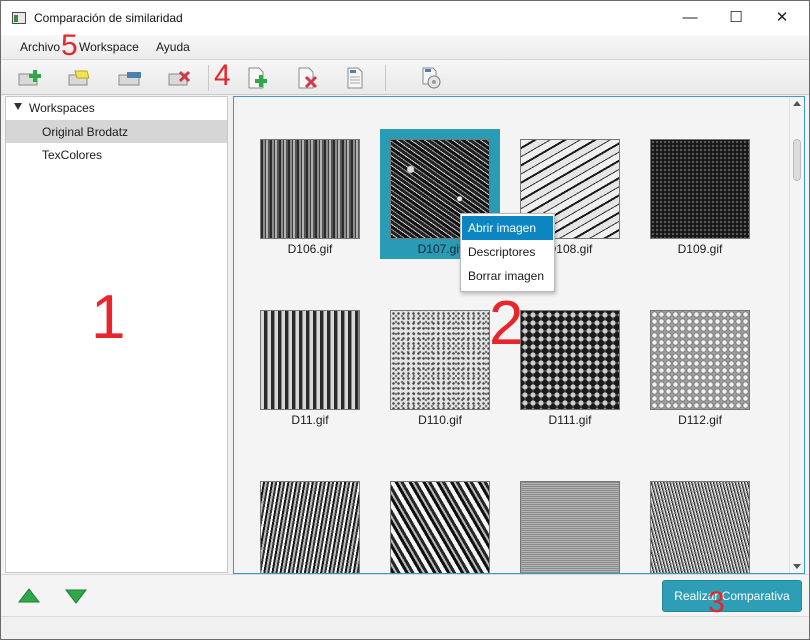 The height and width of the screenshot is (640, 810). Describe the element at coordinates (109, 47) in the screenshot. I see `menu-workspace: Workspace` at that location.